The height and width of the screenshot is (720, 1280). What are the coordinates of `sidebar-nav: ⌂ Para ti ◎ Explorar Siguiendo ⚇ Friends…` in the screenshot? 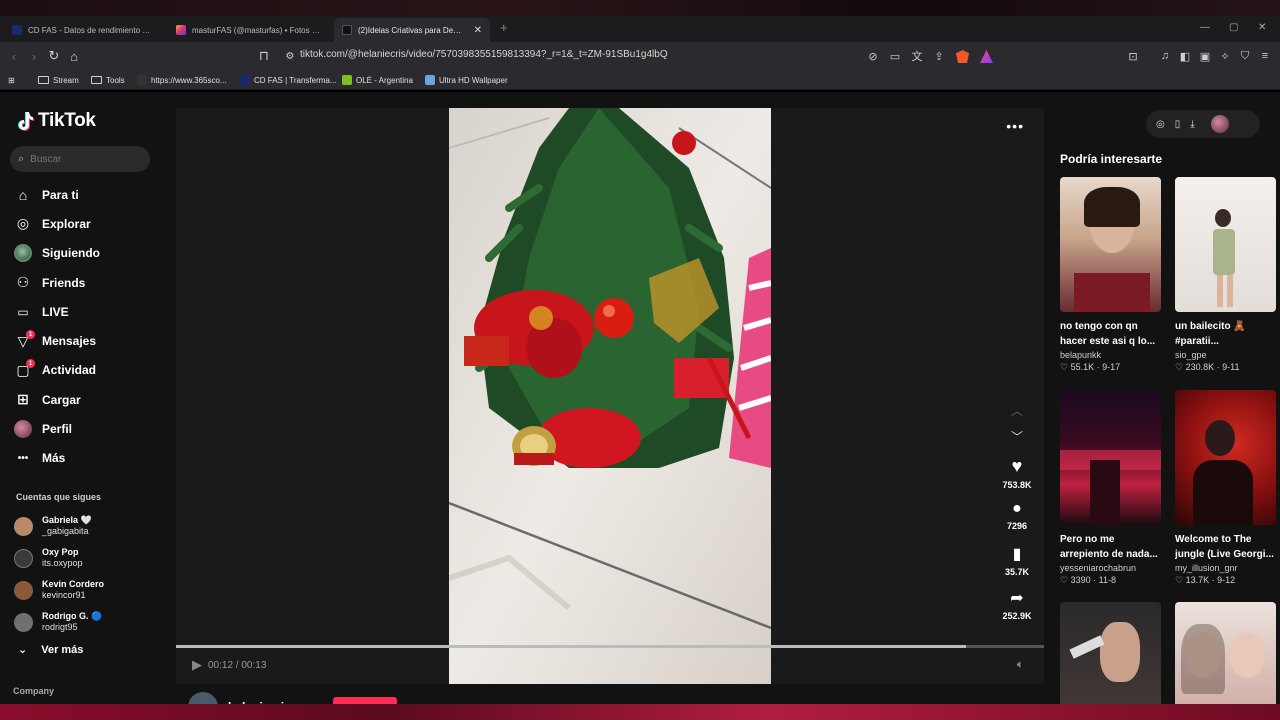 It's located at (57, 326).